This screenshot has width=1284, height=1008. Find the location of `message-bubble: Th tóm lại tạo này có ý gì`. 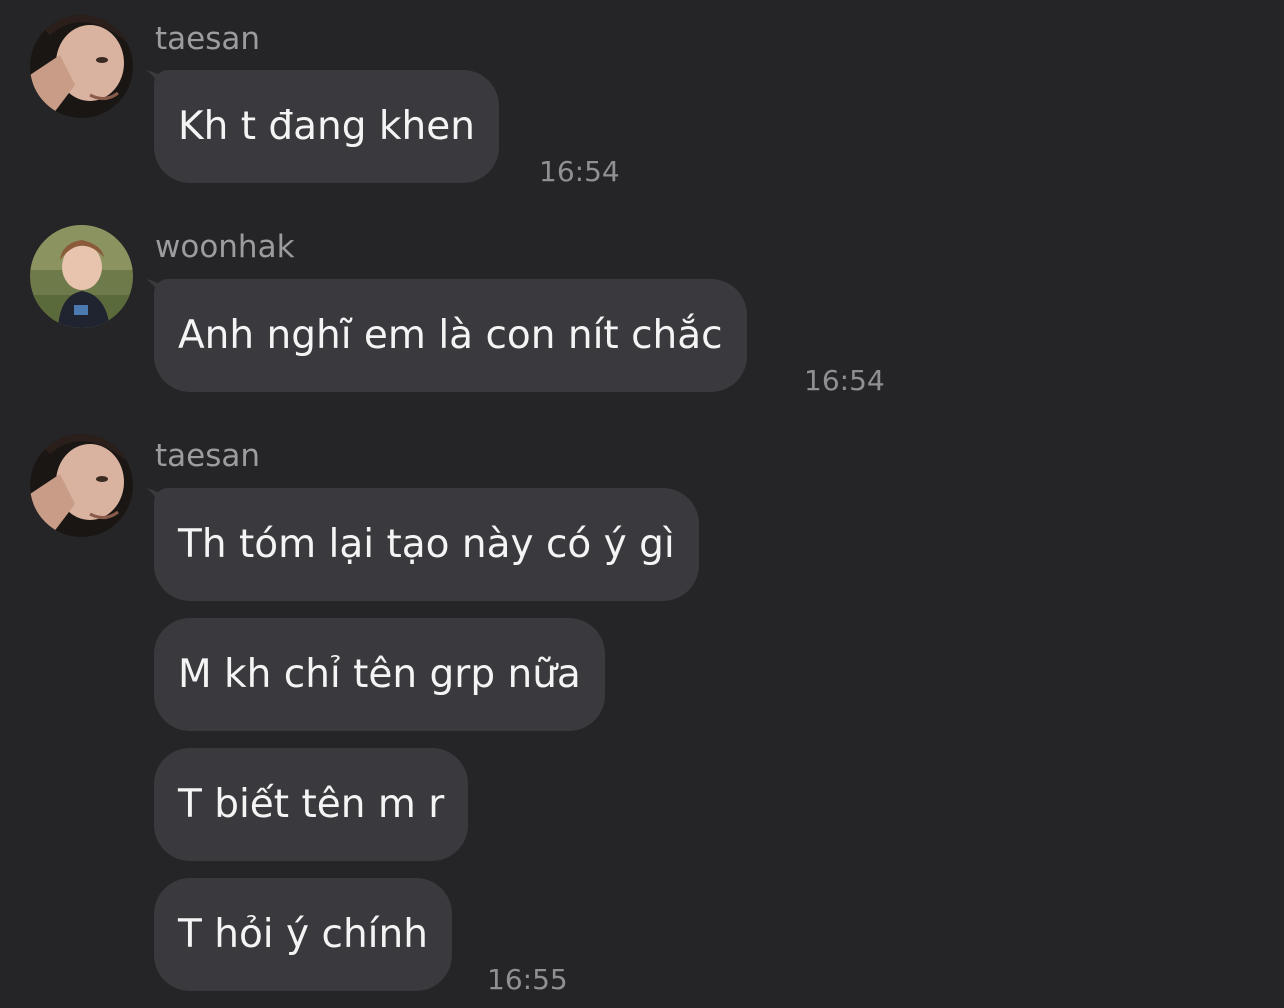

message-bubble: Th tóm lại tạo này có ý gì is located at coordinates (426, 544).